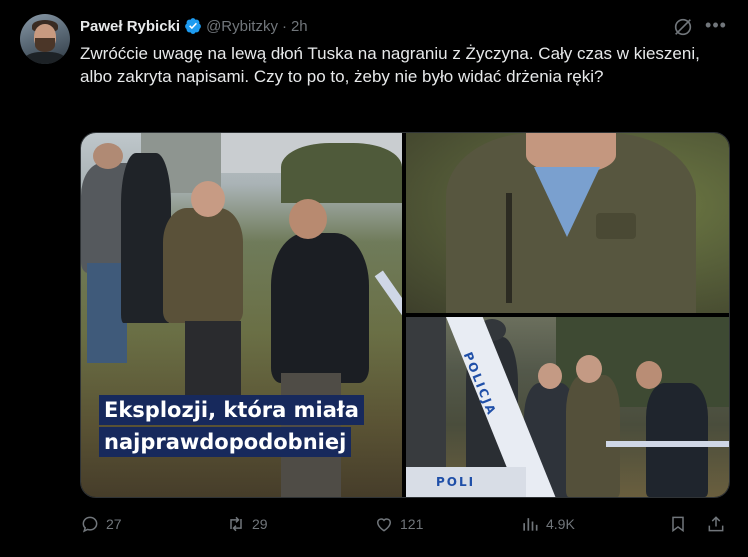 The image size is (748, 557). What do you see at coordinates (530, 524) in the screenshot?
I see `views-icon` at bounding box center [530, 524].